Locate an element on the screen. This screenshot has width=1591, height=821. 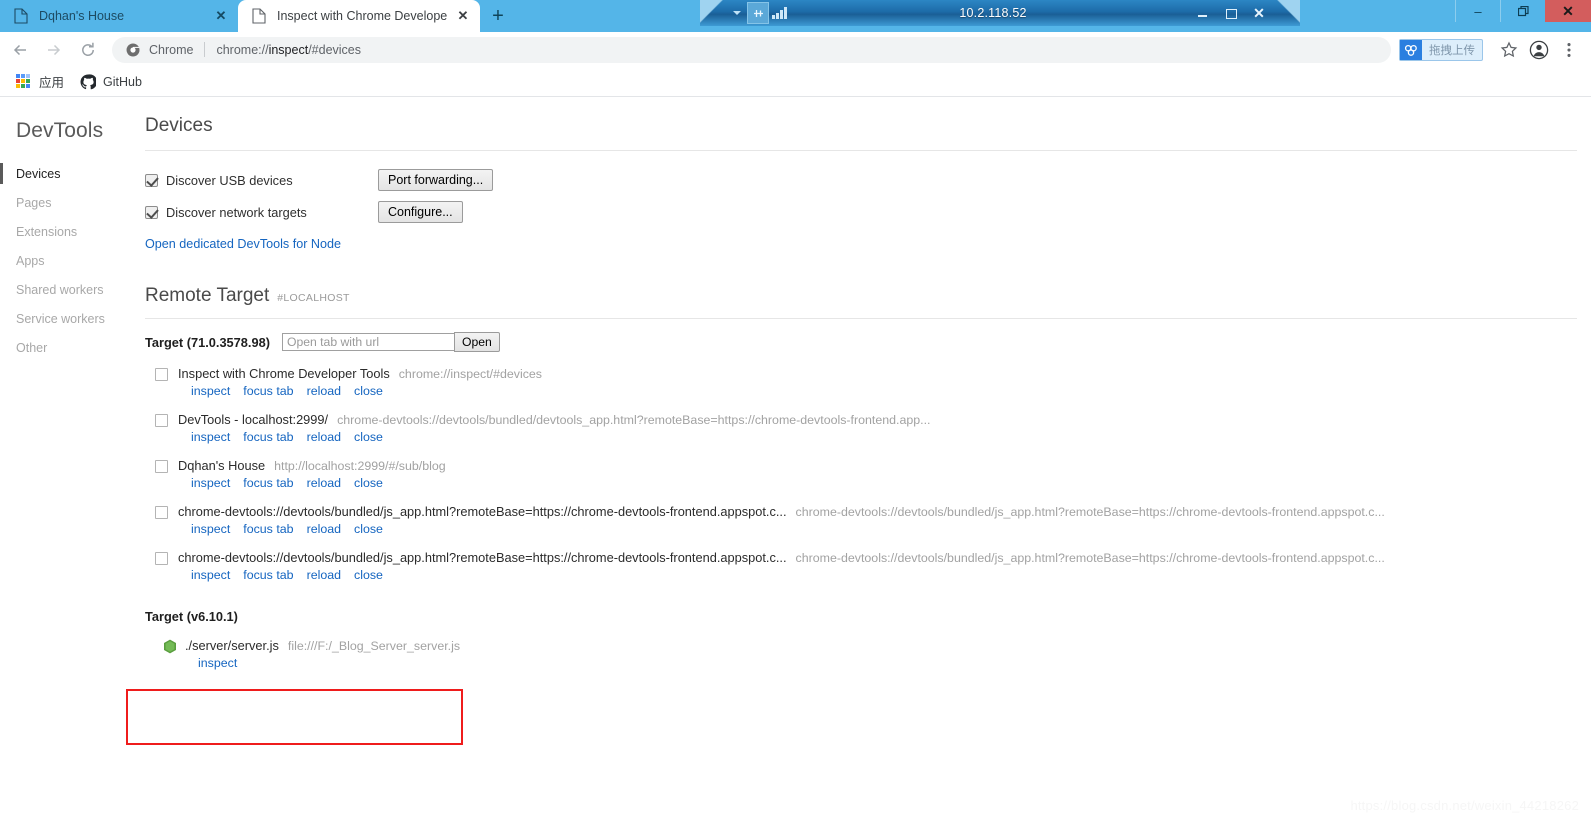
remote-target-heading: Remote Target is located at coordinates (207, 295).